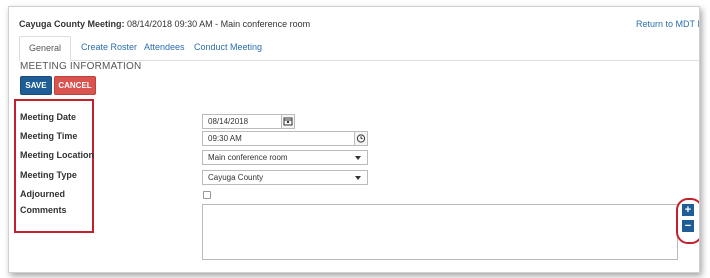 The image size is (710, 278). What do you see at coordinates (49, 136) in the screenshot?
I see `meeting-time-label: Meeting Time` at bounding box center [49, 136].